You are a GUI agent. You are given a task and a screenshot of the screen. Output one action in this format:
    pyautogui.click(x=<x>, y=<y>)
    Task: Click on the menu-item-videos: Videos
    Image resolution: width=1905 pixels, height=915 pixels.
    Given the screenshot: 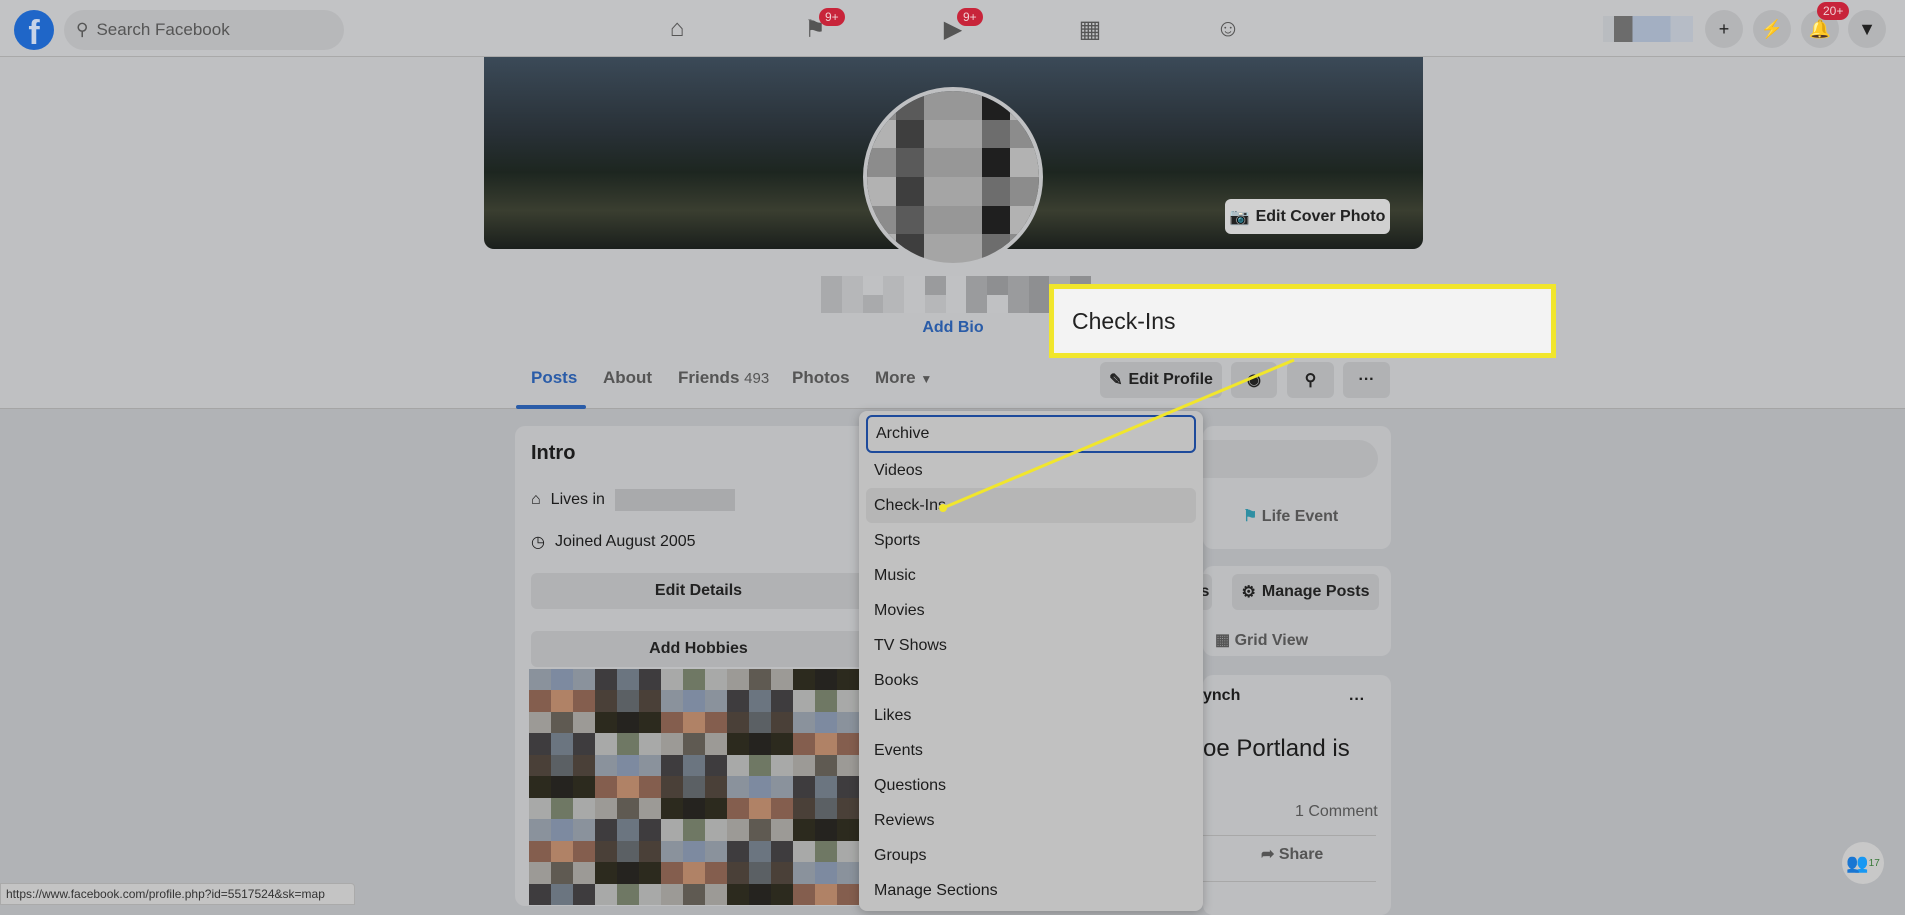 What is the action you would take?
    pyautogui.click(x=1031, y=470)
    